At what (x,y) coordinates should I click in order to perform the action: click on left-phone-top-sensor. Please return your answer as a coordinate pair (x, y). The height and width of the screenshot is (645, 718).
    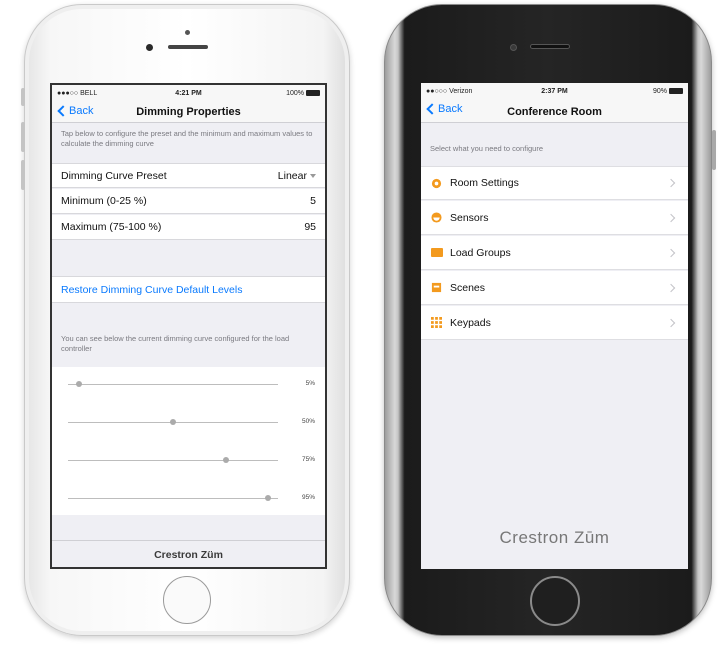
    Looking at the image, I should click on (187, 32).